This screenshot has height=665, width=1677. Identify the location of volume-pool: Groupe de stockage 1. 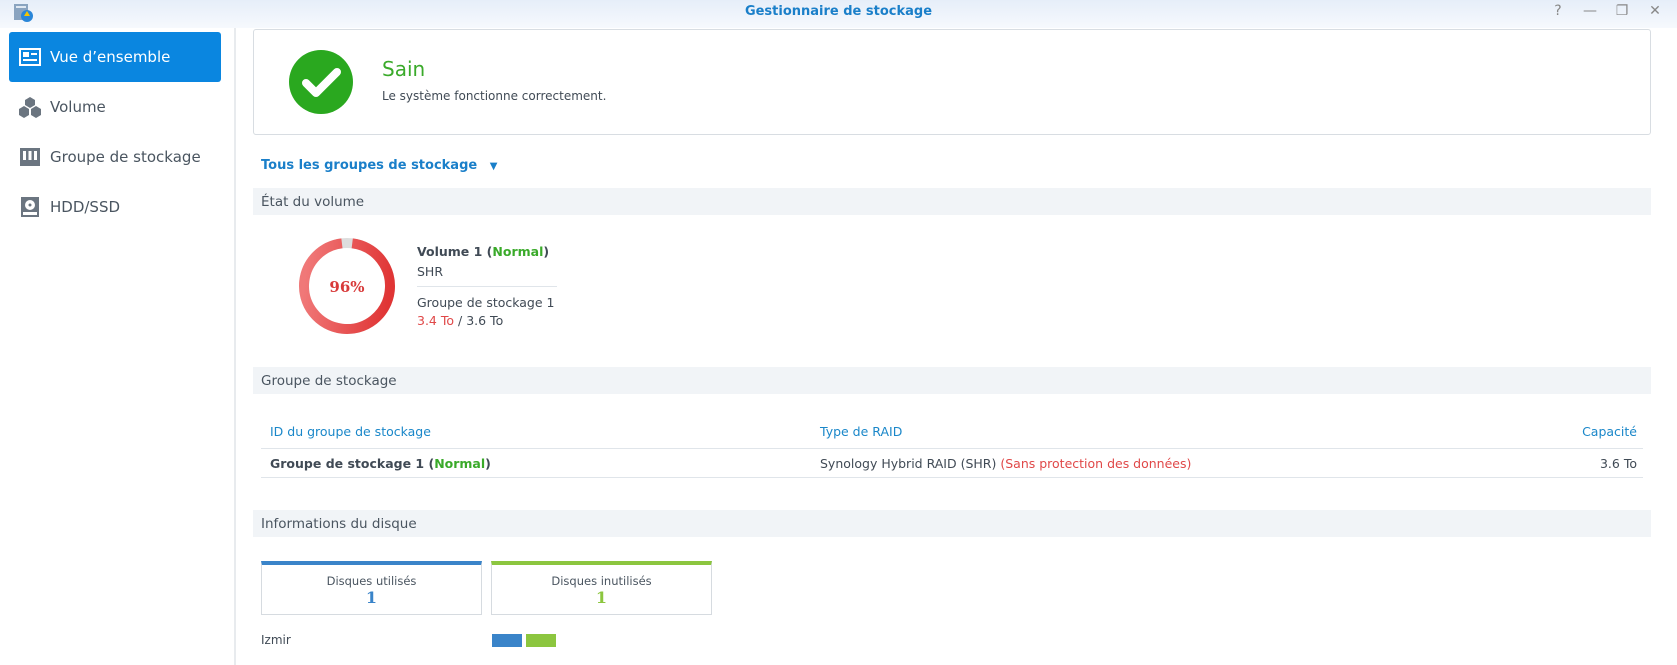
(486, 302).